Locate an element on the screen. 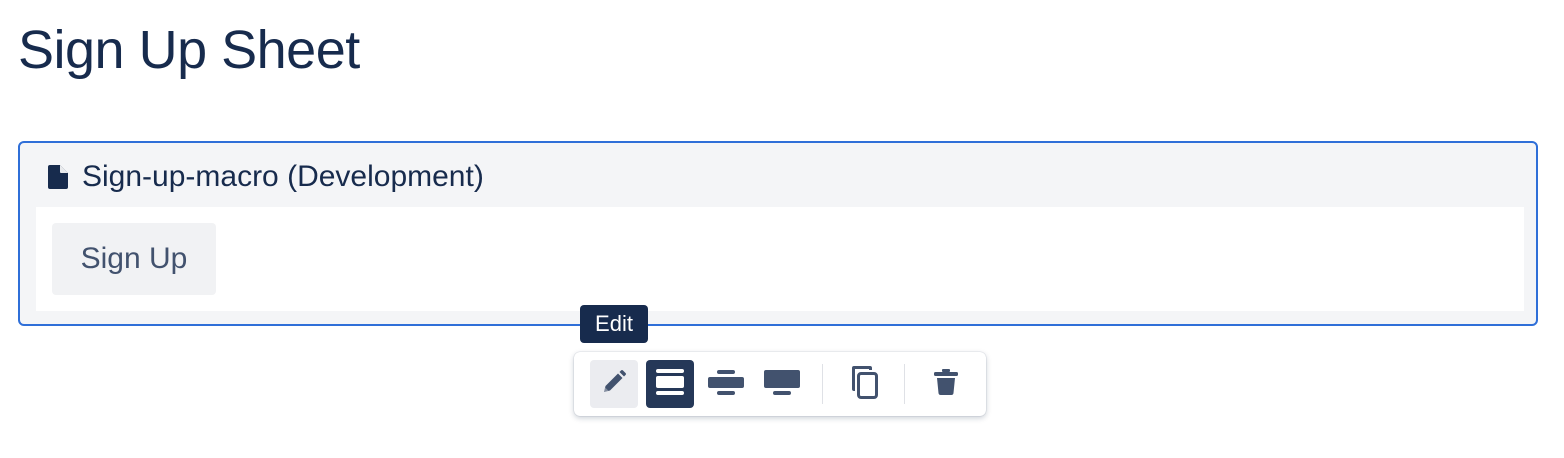 The height and width of the screenshot is (458, 1564). macro-header: Sign-up-macro (Development) is located at coordinates (266, 177).